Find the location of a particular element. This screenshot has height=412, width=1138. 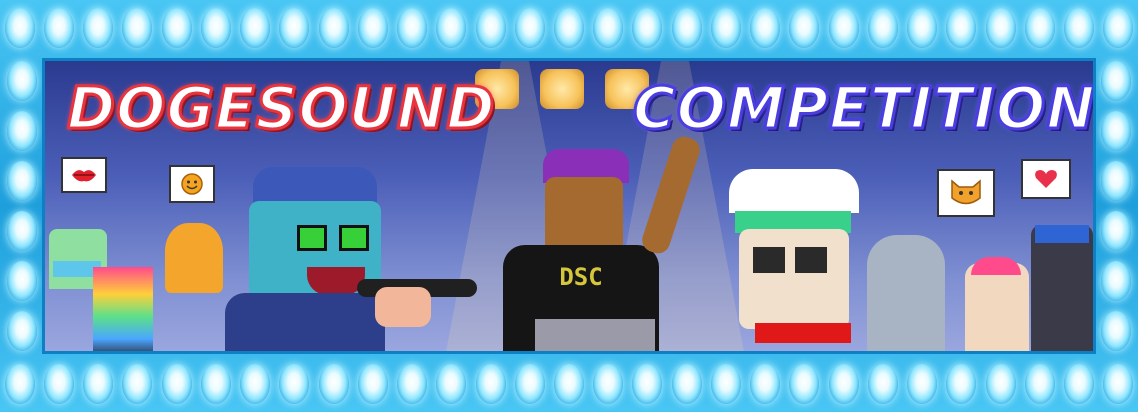

heart-icon is located at coordinates (1046, 179).